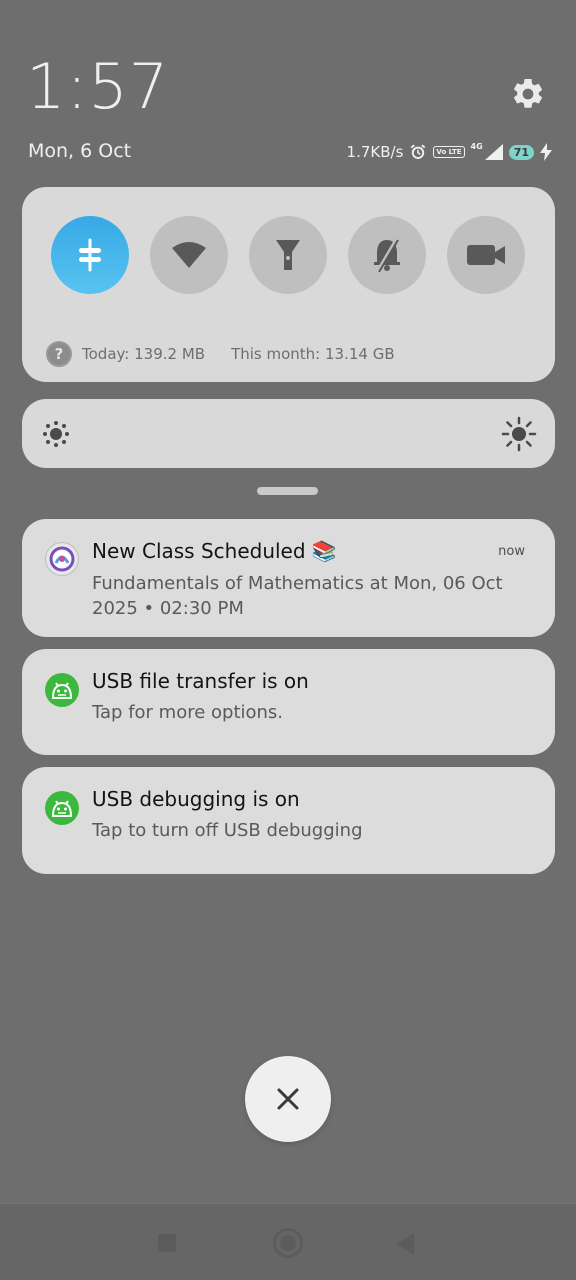  I want to click on quick-settings-panel: ? Today: 139.2 MB This month: 13.14 GB, so click(288, 284).